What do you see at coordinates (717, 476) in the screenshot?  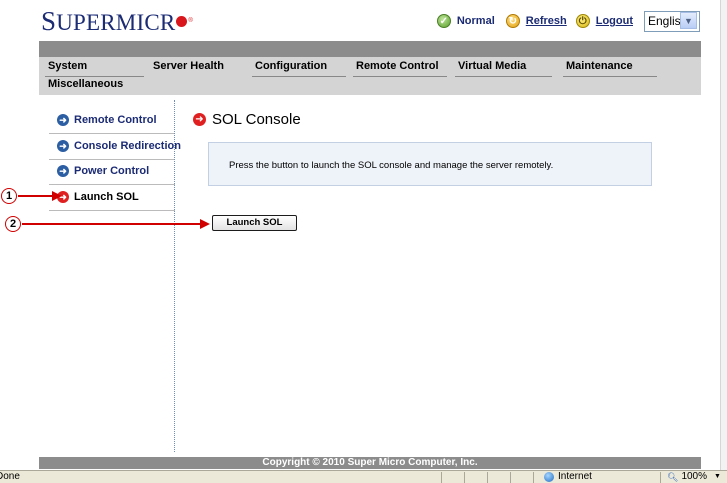 I see `chevron-down-icon: ▼` at bounding box center [717, 476].